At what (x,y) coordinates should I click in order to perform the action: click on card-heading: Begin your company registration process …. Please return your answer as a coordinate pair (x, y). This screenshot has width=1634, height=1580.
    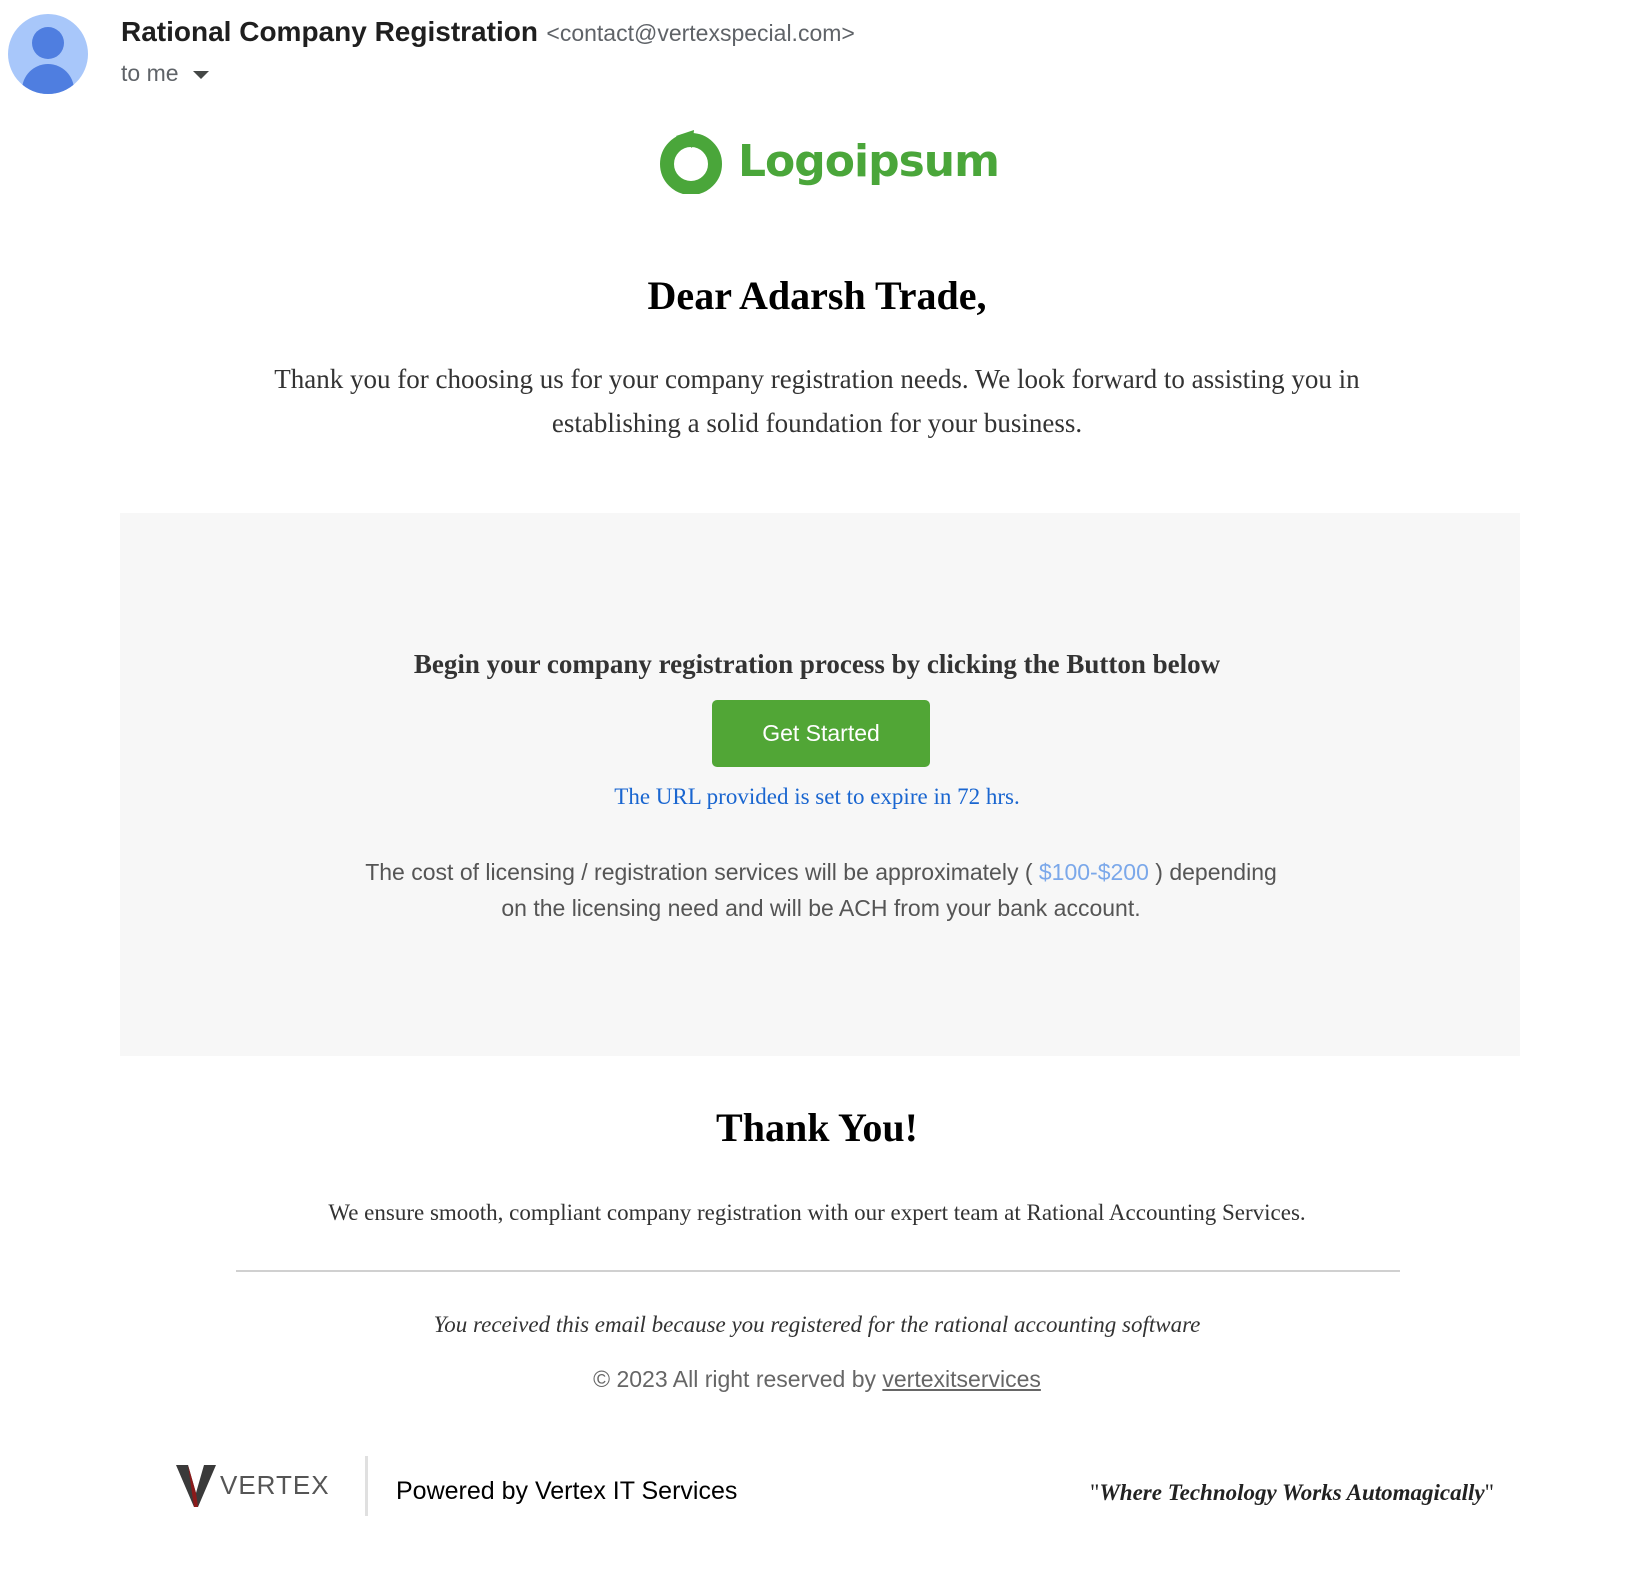
    Looking at the image, I should click on (817, 664).